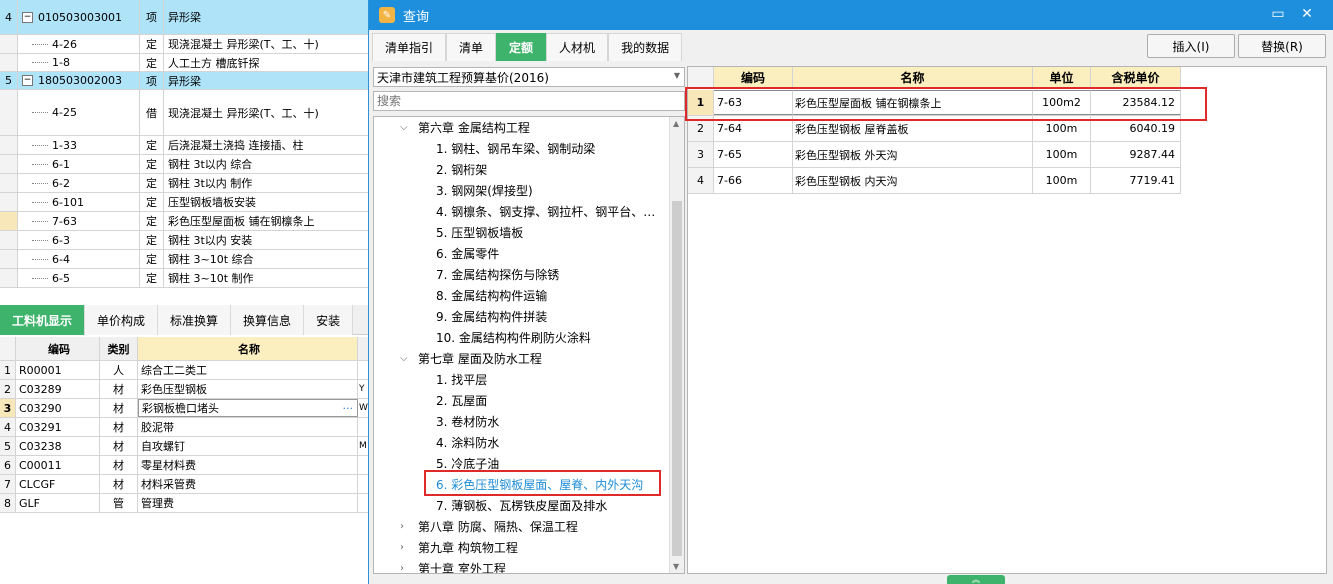  I want to click on table-row: 1 R00001 人综合工二类工, so click(184, 370).